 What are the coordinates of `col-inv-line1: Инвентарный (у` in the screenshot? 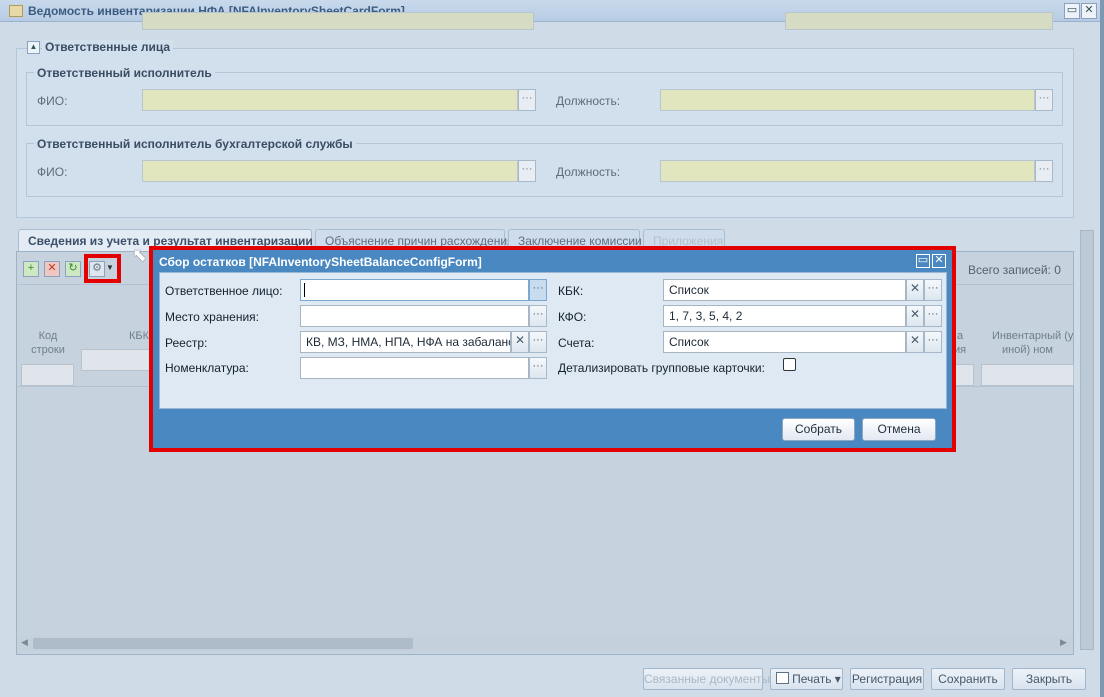 It's located at (1033, 336).